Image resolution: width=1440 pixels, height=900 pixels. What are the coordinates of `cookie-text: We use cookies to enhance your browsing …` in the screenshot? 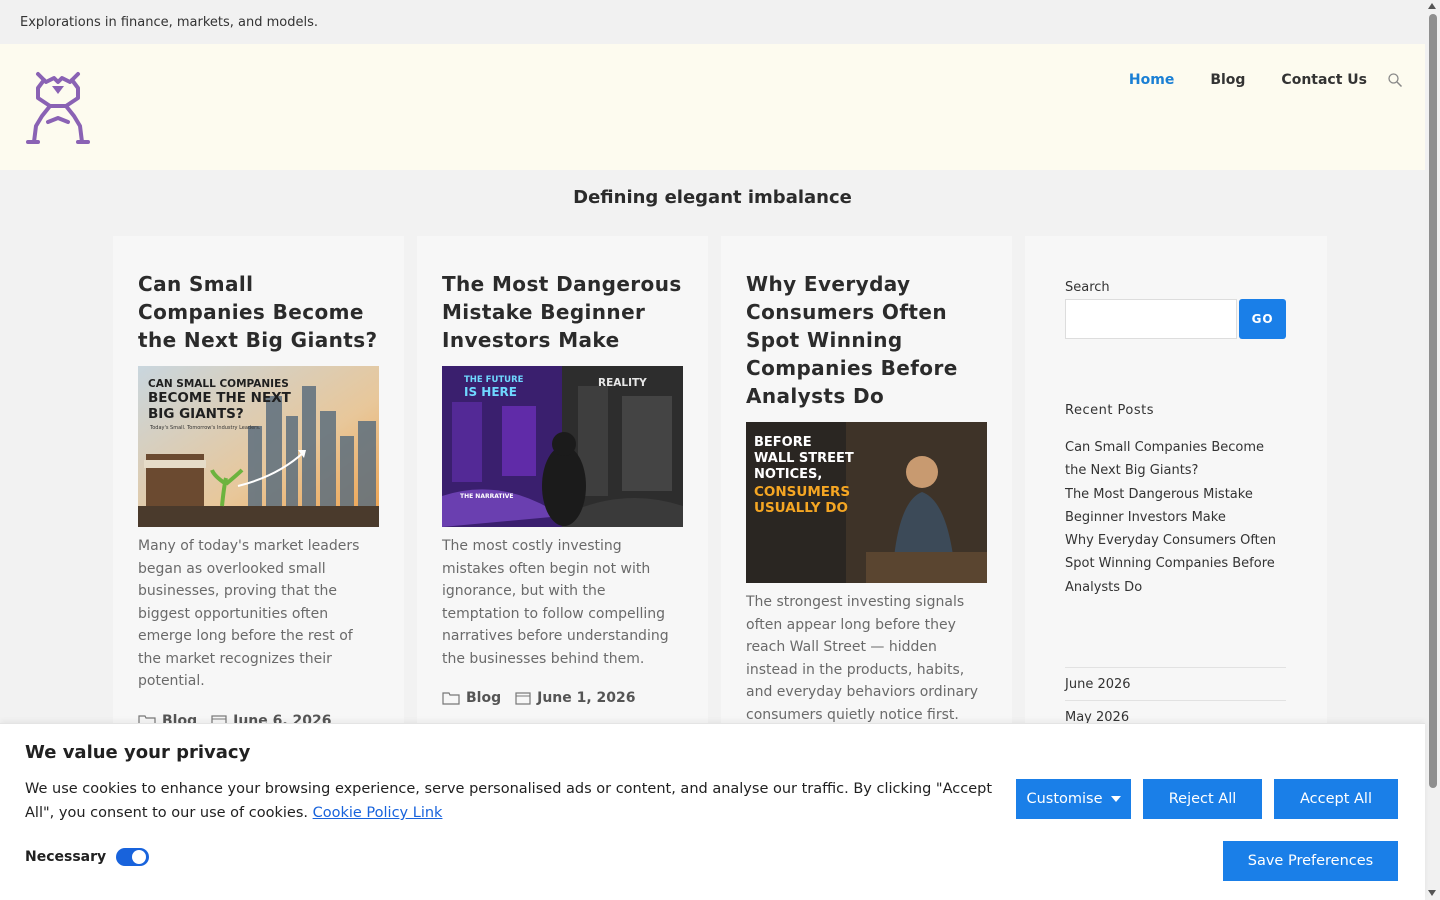 It's located at (509, 801).